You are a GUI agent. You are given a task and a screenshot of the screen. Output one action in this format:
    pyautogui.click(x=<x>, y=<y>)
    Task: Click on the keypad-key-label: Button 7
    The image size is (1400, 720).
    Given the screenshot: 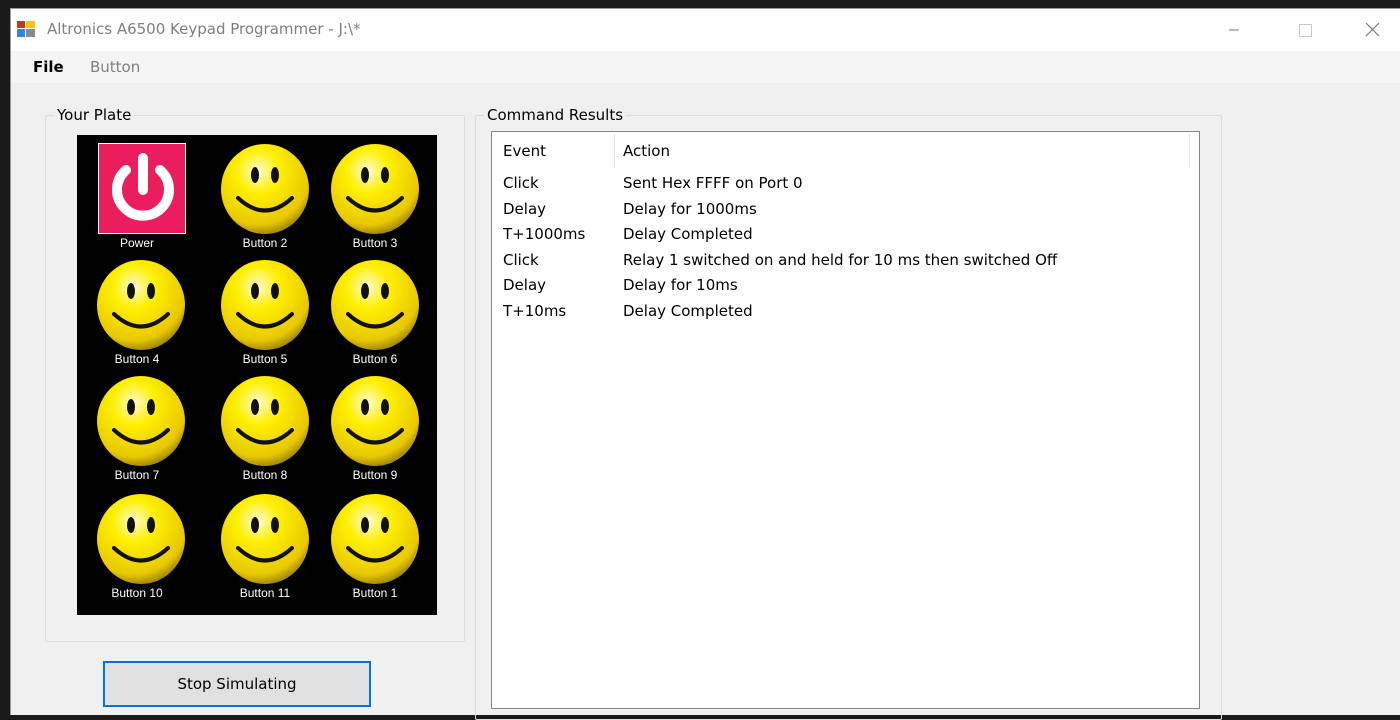 What is the action you would take?
    pyautogui.click(x=137, y=475)
    